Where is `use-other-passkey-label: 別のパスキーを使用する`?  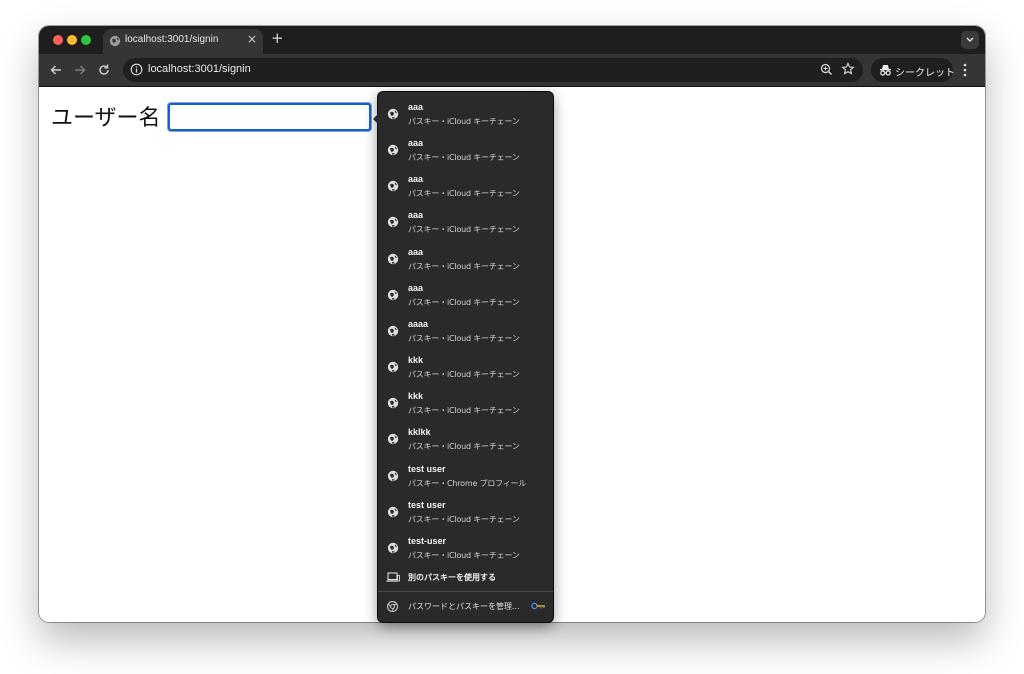 use-other-passkey-label: 別のパスキーを使用する is located at coordinates (452, 577).